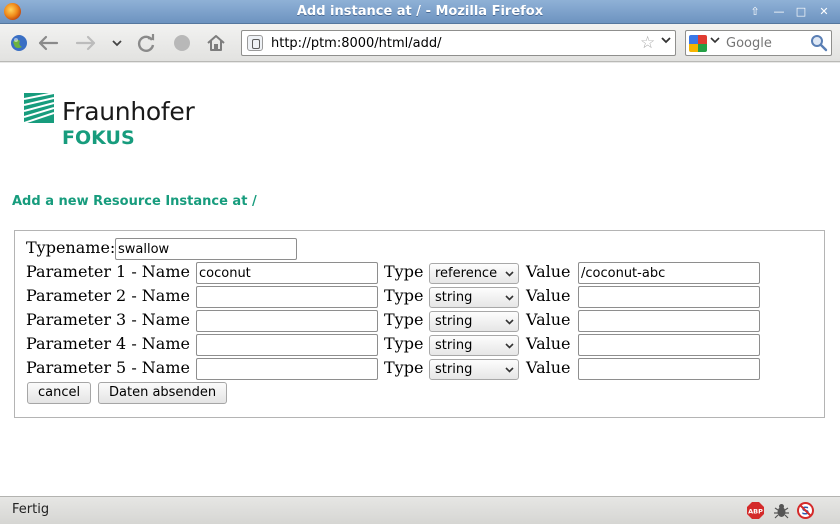  Describe the element at coordinates (404, 319) in the screenshot. I see `param-3-type-label: Type` at that location.